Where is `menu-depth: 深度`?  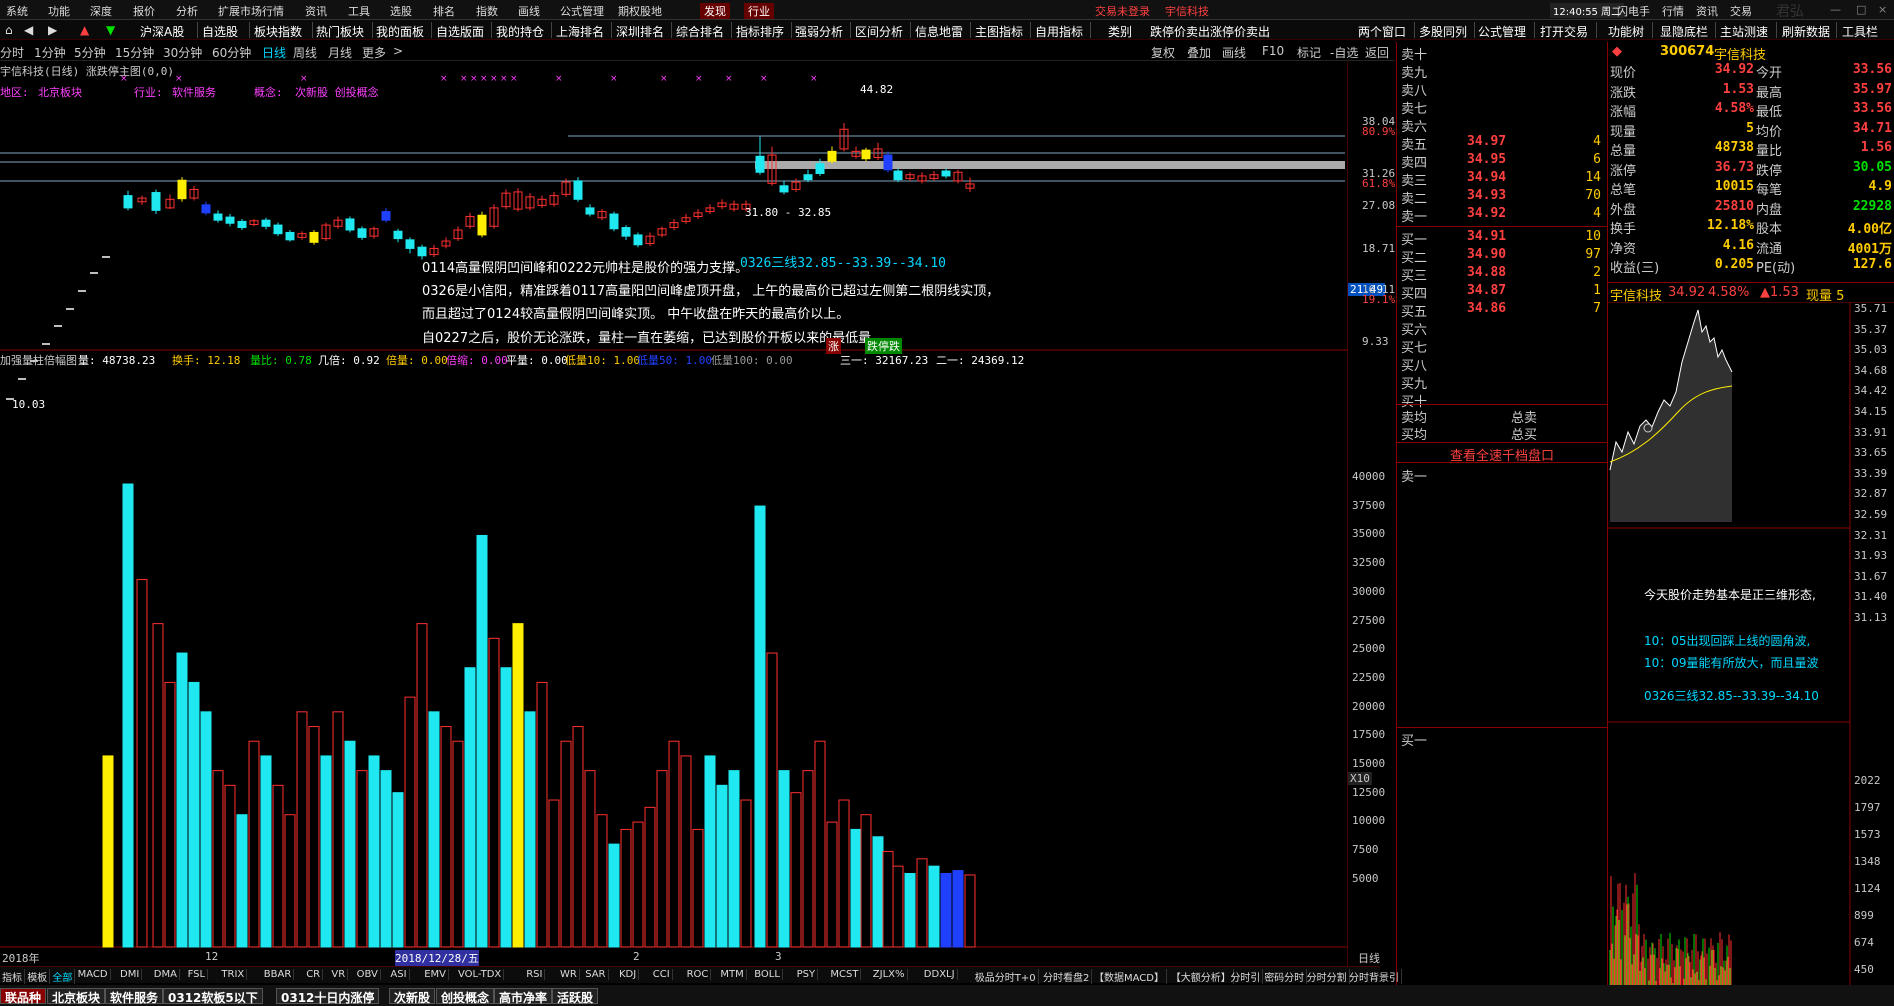 menu-depth: 深度 is located at coordinates (101, 11).